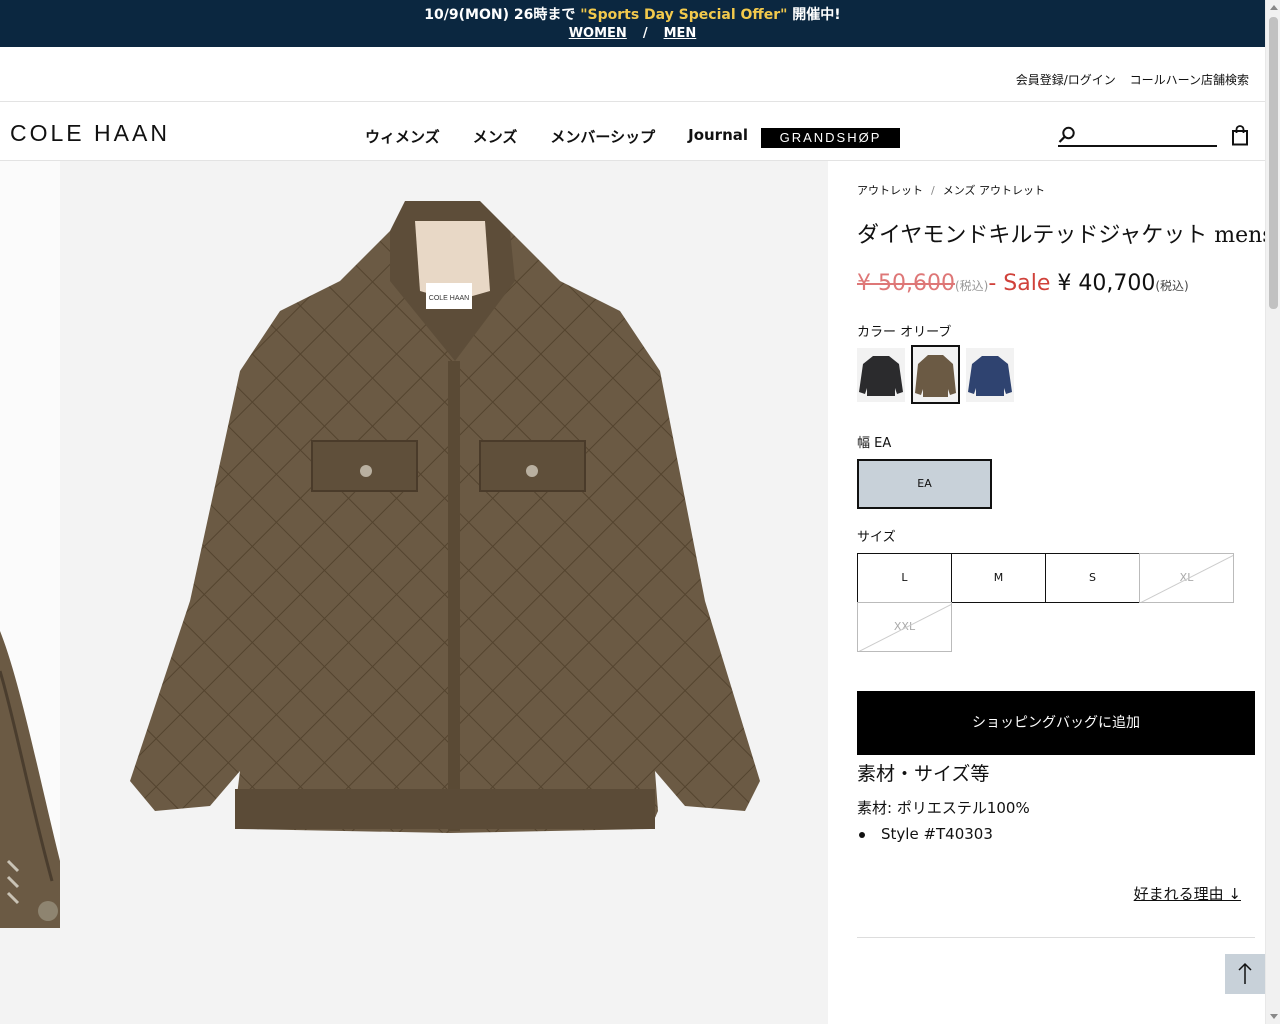 Image resolution: width=1280 pixels, height=1024 pixels. I want to click on product-title: ダイヤモンドキルテッドジャケット mens, so click(1065, 235).